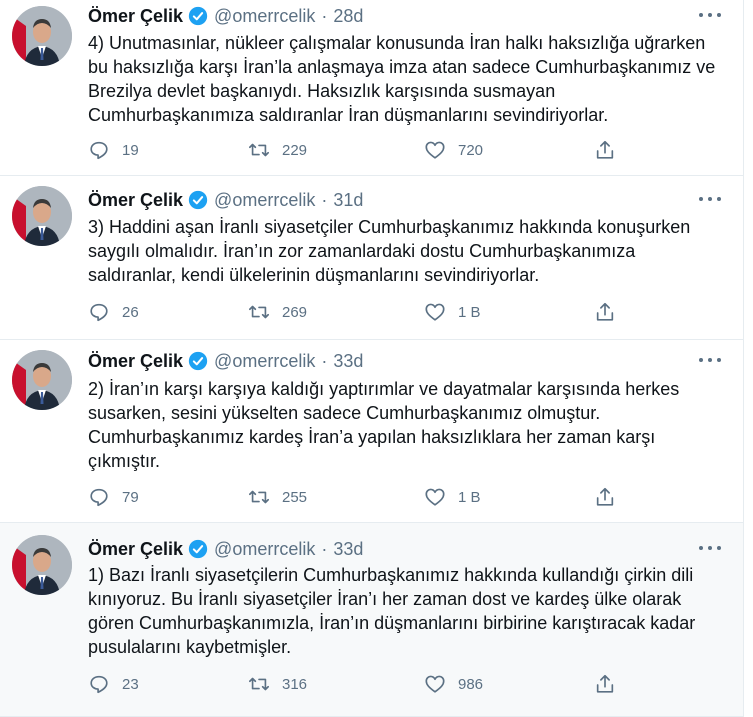 The width and height of the screenshot is (753, 717). Describe the element at coordinates (453, 150) in the screenshot. I see `like-button: 720` at that location.